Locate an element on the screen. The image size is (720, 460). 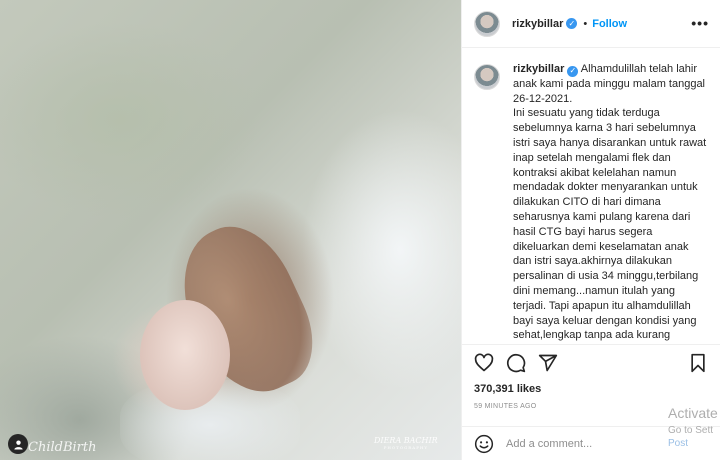
watermark-photographer: DIERA BACHIR PHOTOGRAPHY is located at coordinates (406, 443).